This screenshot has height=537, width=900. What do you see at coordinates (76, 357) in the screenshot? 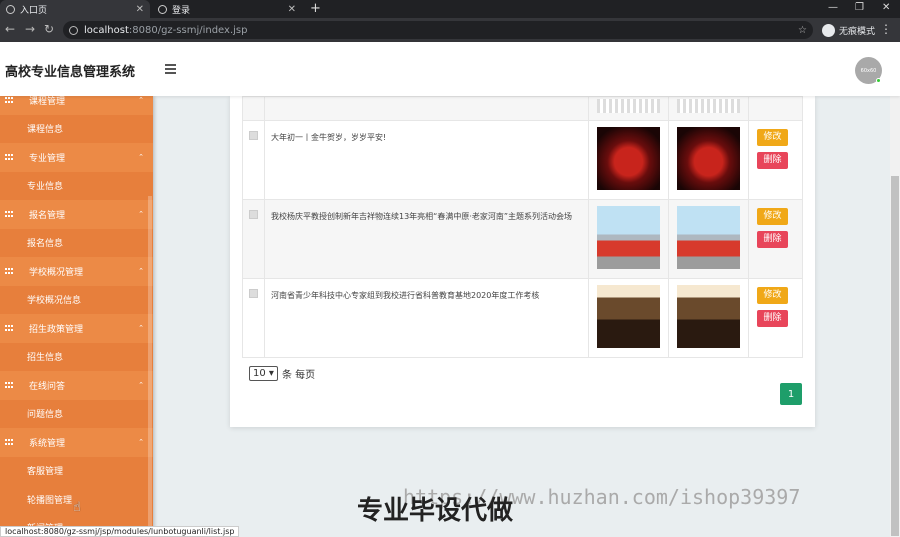
I see `sidebar-item: 招生信息` at bounding box center [76, 357].